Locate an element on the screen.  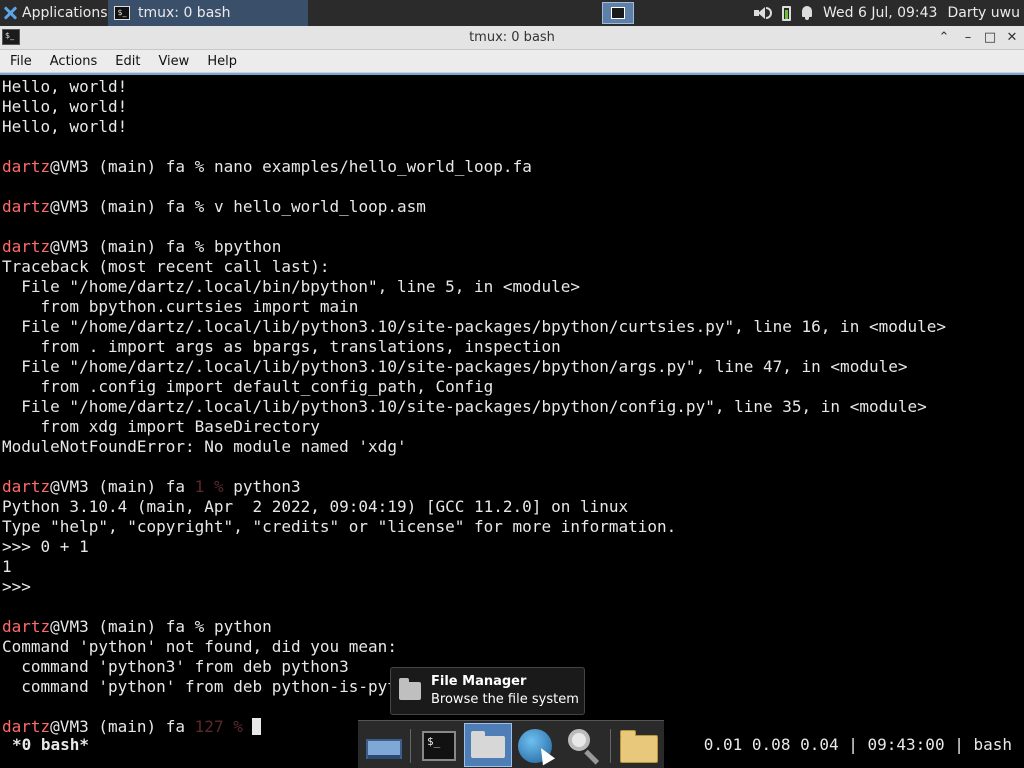
minimize-window-icon: – is located at coordinates (968, 38).